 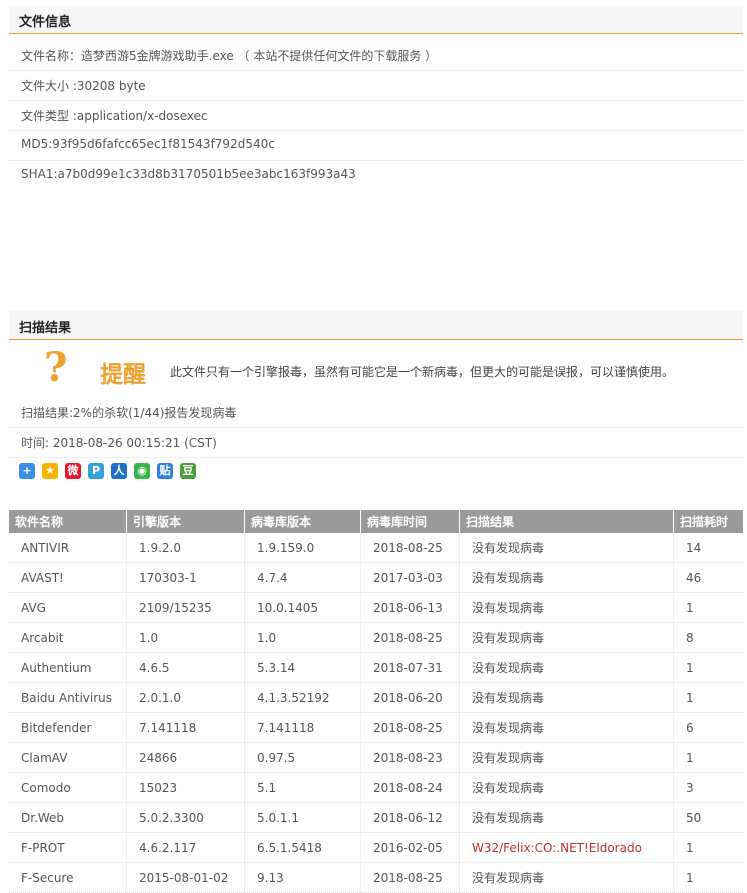 What do you see at coordinates (45, 328) in the screenshot?
I see `scan-result-title: 扫描结果` at bounding box center [45, 328].